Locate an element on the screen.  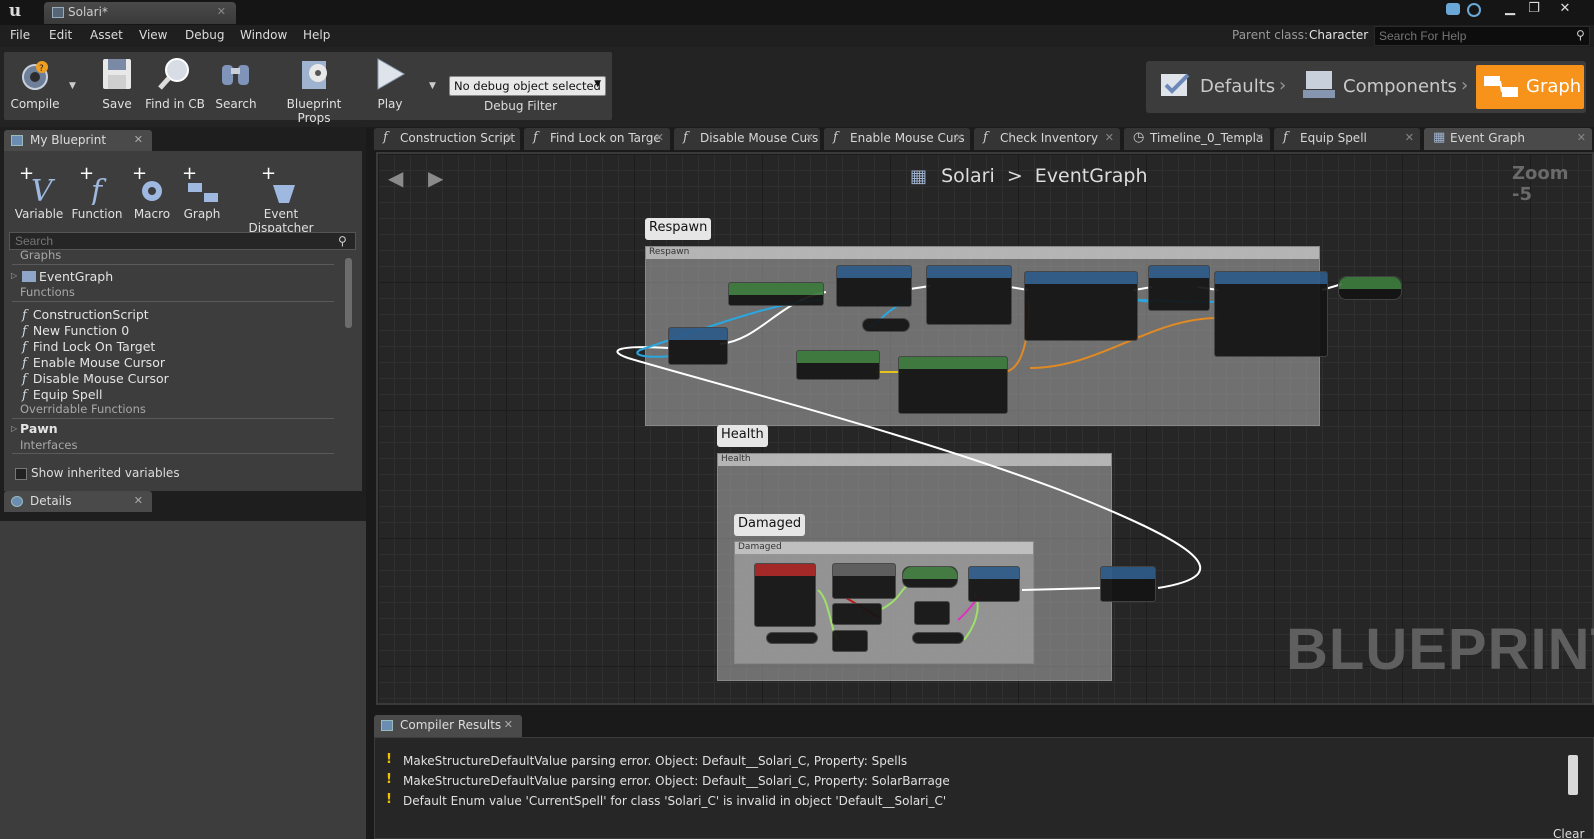
graph-node-set-hp is located at coordinates (930, 577).